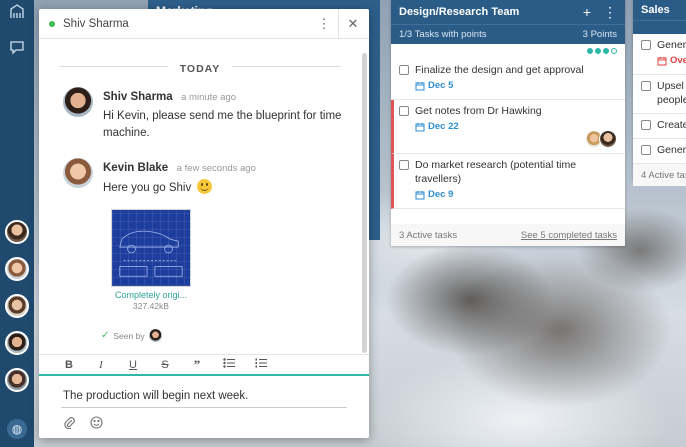 Image resolution: width=686 pixels, height=447 pixels. I want to click on see-completed-link: See 5 completed tasks, so click(569, 235).